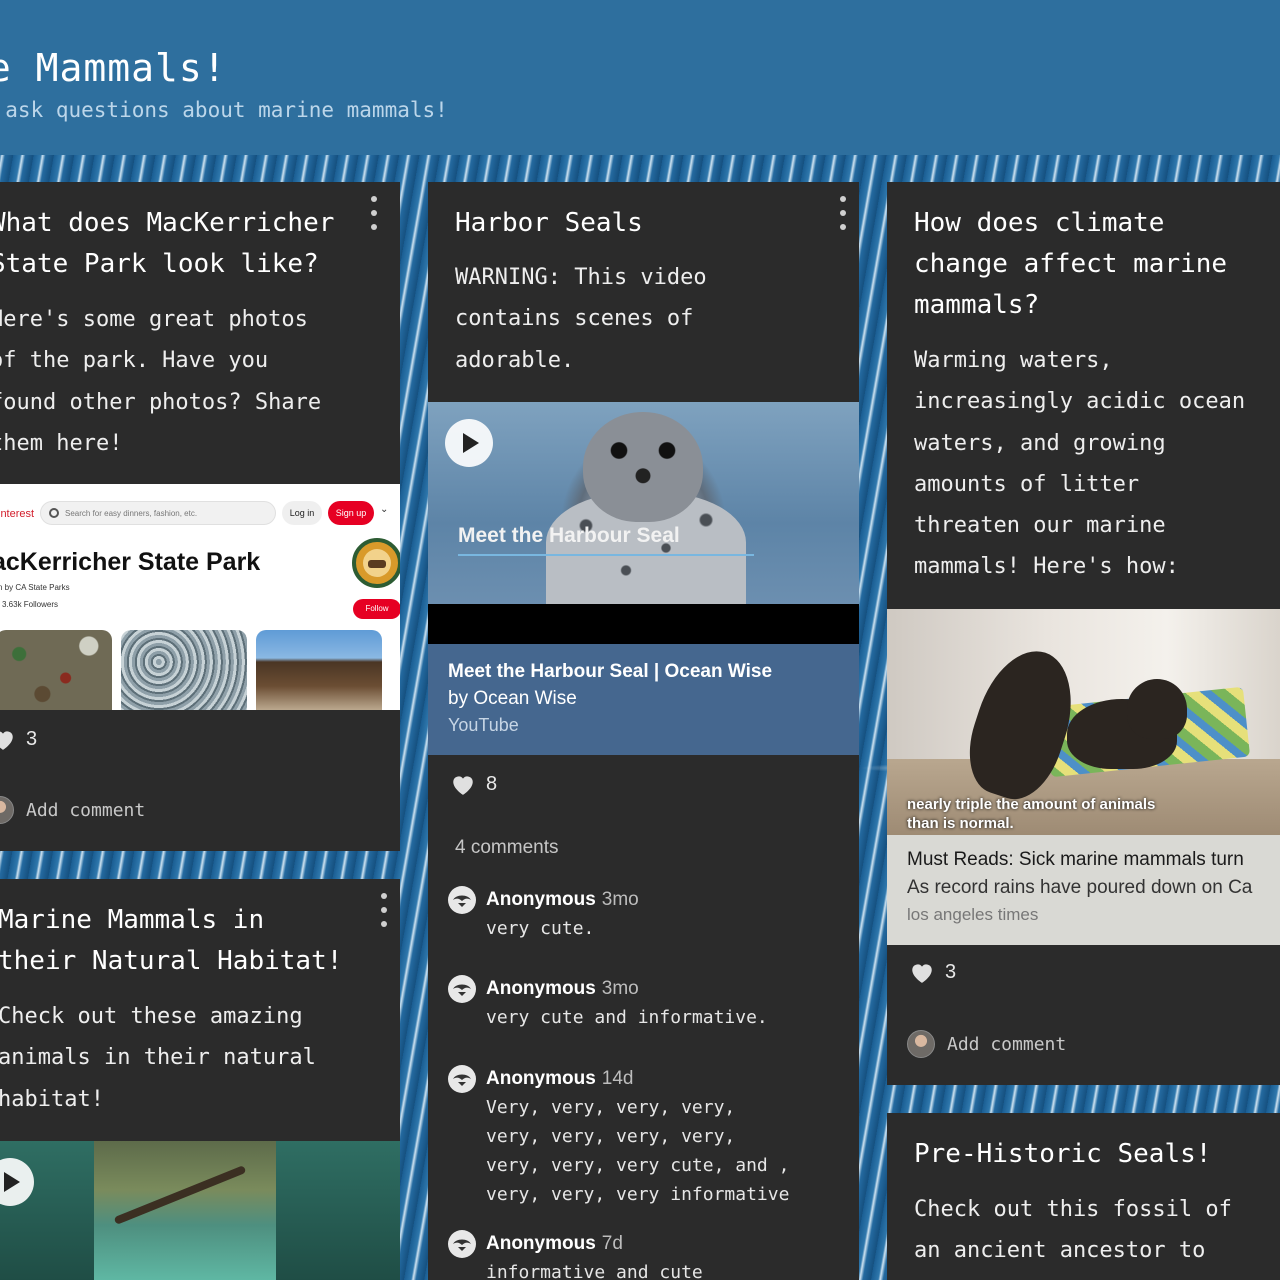  Describe the element at coordinates (1080, 887) in the screenshot. I see `article-description: As record rains have poured down on Ca` at that location.